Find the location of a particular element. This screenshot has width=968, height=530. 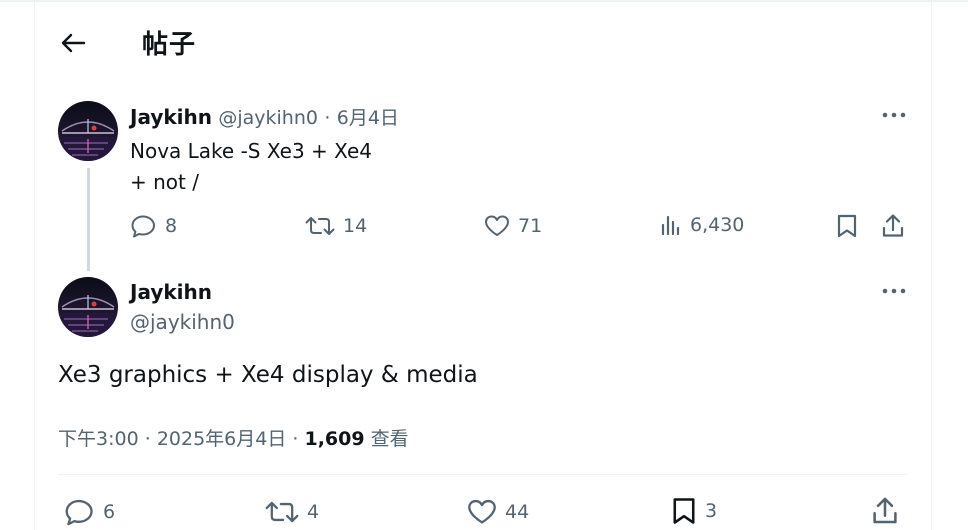

tweet-text-line: Nova Lake -S Xe3 + Xe4 is located at coordinates (251, 151).